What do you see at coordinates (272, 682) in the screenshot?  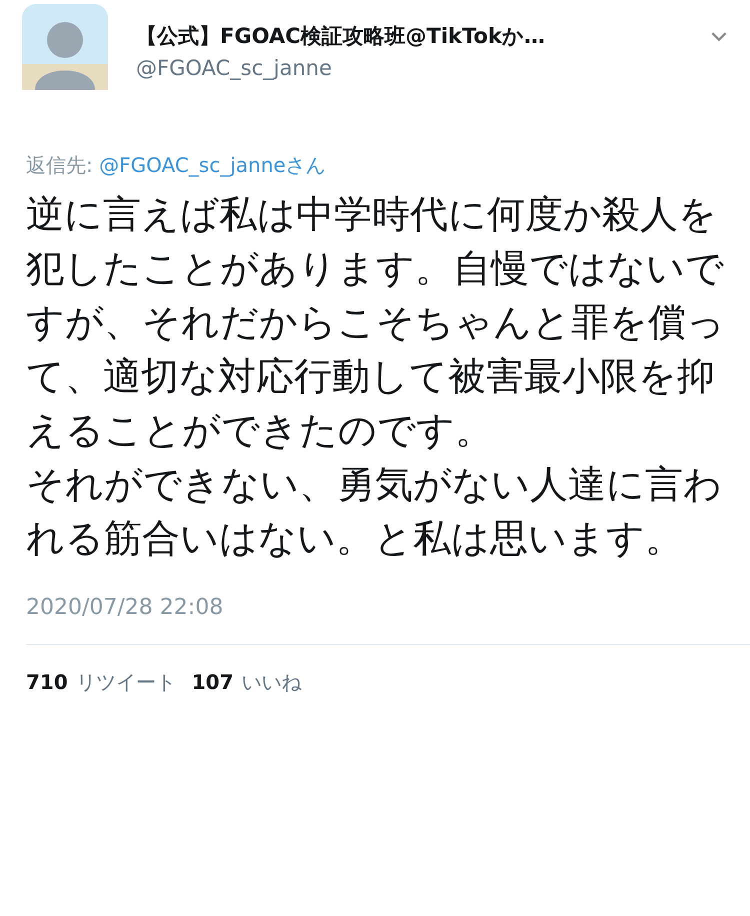 I see `stat-label: いいね` at bounding box center [272, 682].